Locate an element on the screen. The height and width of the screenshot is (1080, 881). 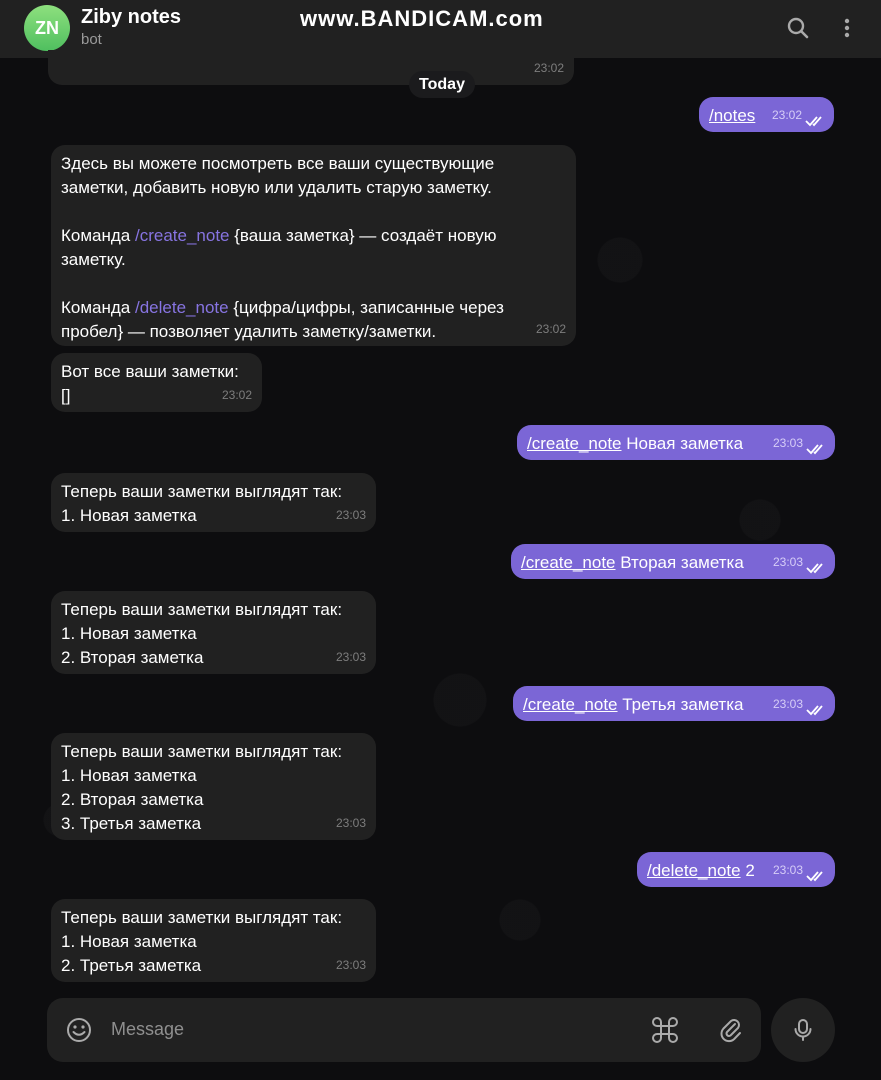
microphone-icon is located at coordinates (803, 1030).